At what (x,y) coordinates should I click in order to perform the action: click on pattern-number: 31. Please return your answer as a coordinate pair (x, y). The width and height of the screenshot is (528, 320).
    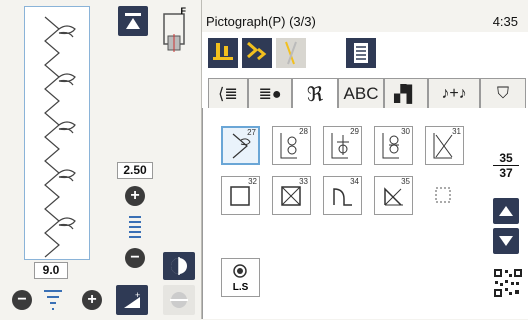
    Looking at the image, I should click on (456, 131).